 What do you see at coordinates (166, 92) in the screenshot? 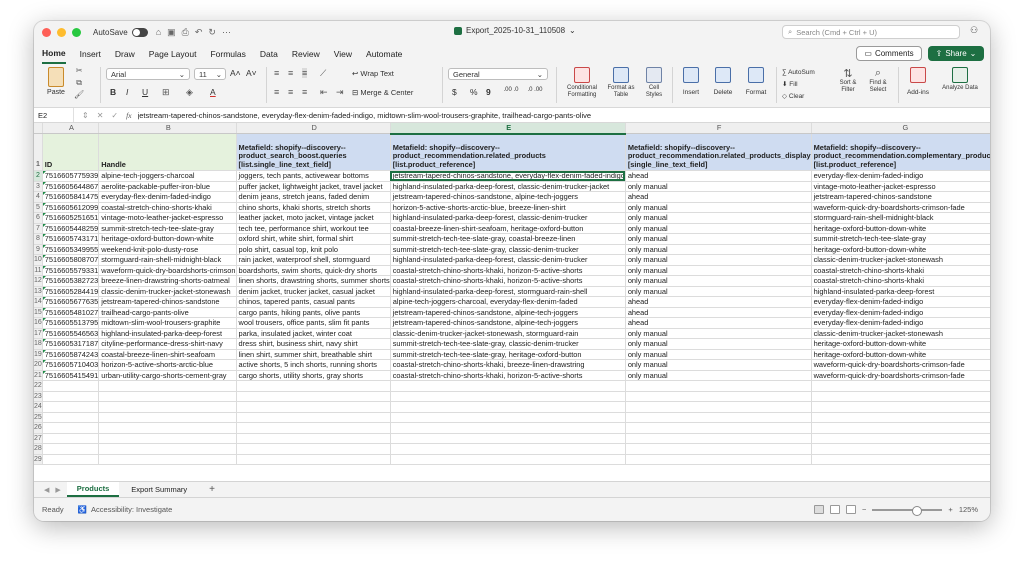
I see `borders-icon: ⊞` at bounding box center [166, 92].